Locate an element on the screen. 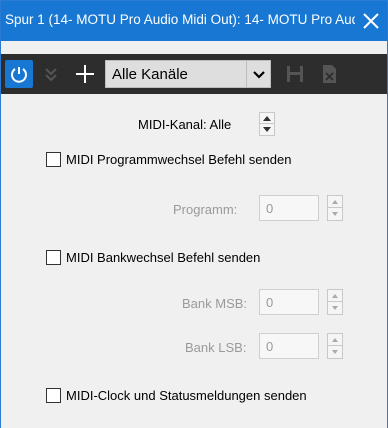  midi-clock-label: MIDI-Clock und Statusmeldungen senden is located at coordinates (186, 395).